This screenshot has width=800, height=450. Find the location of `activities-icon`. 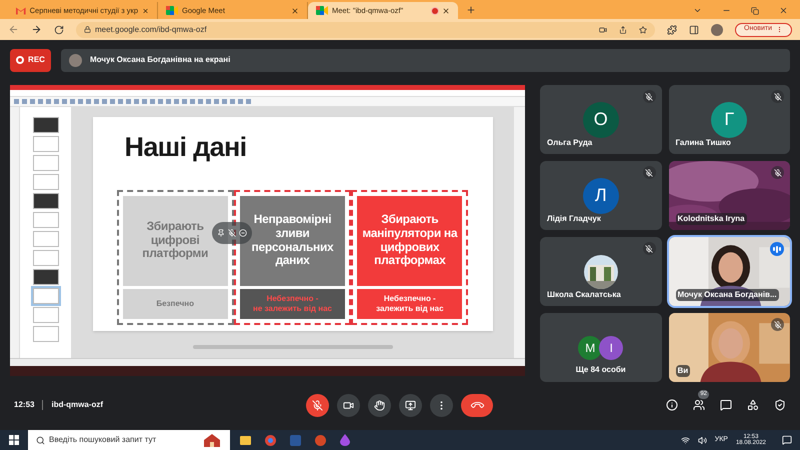

activities-icon is located at coordinates (753, 405).